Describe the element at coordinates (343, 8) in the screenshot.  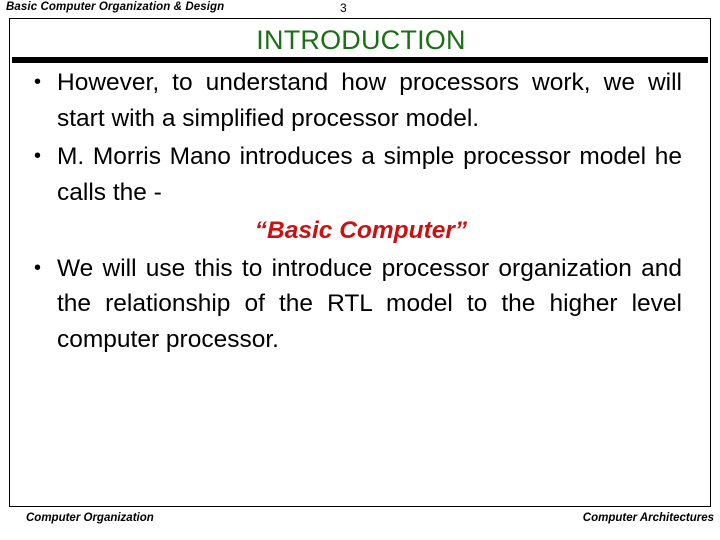
I see `page-number: 3` at that location.